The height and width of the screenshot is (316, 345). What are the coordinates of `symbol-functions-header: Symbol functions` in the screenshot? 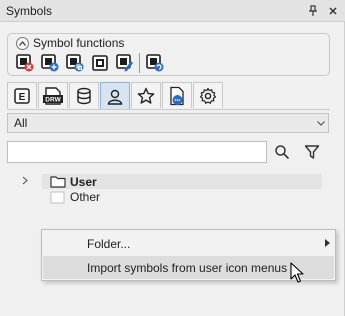 It's located at (70, 43).